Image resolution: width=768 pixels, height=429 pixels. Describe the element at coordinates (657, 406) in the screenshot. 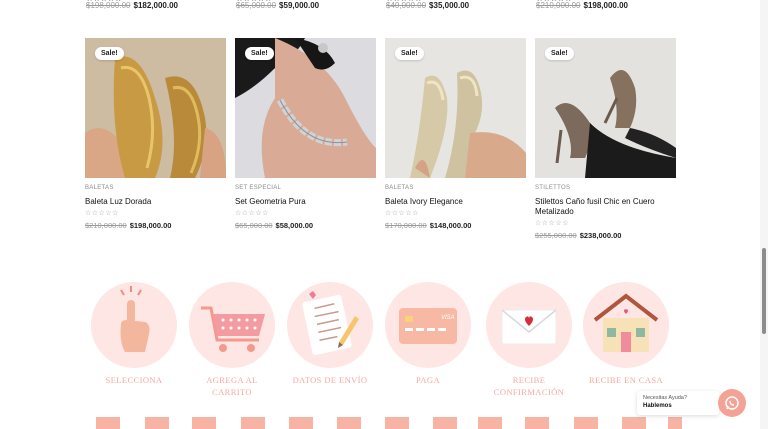

I see `help-answer: Hablemos` at that location.